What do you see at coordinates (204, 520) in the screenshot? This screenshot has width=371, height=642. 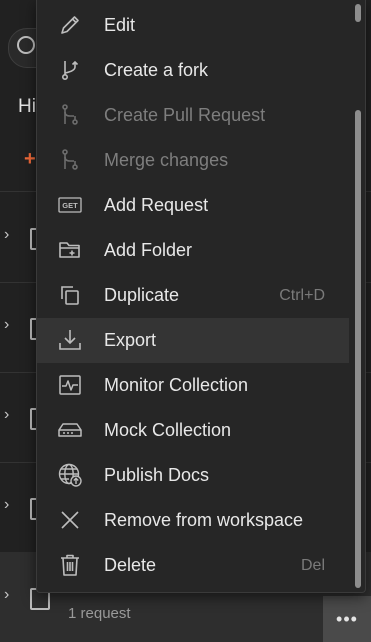 I see `menu-item-label: Remove from workspace` at bounding box center [204, 520].